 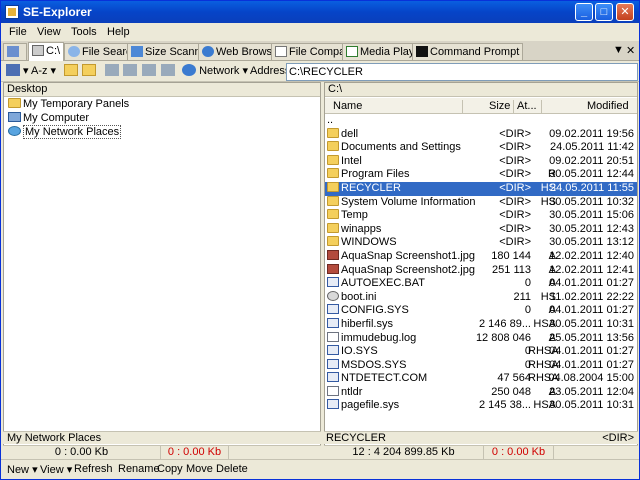 I want to click on column-modified: Modified, so click(x=608, y=106).